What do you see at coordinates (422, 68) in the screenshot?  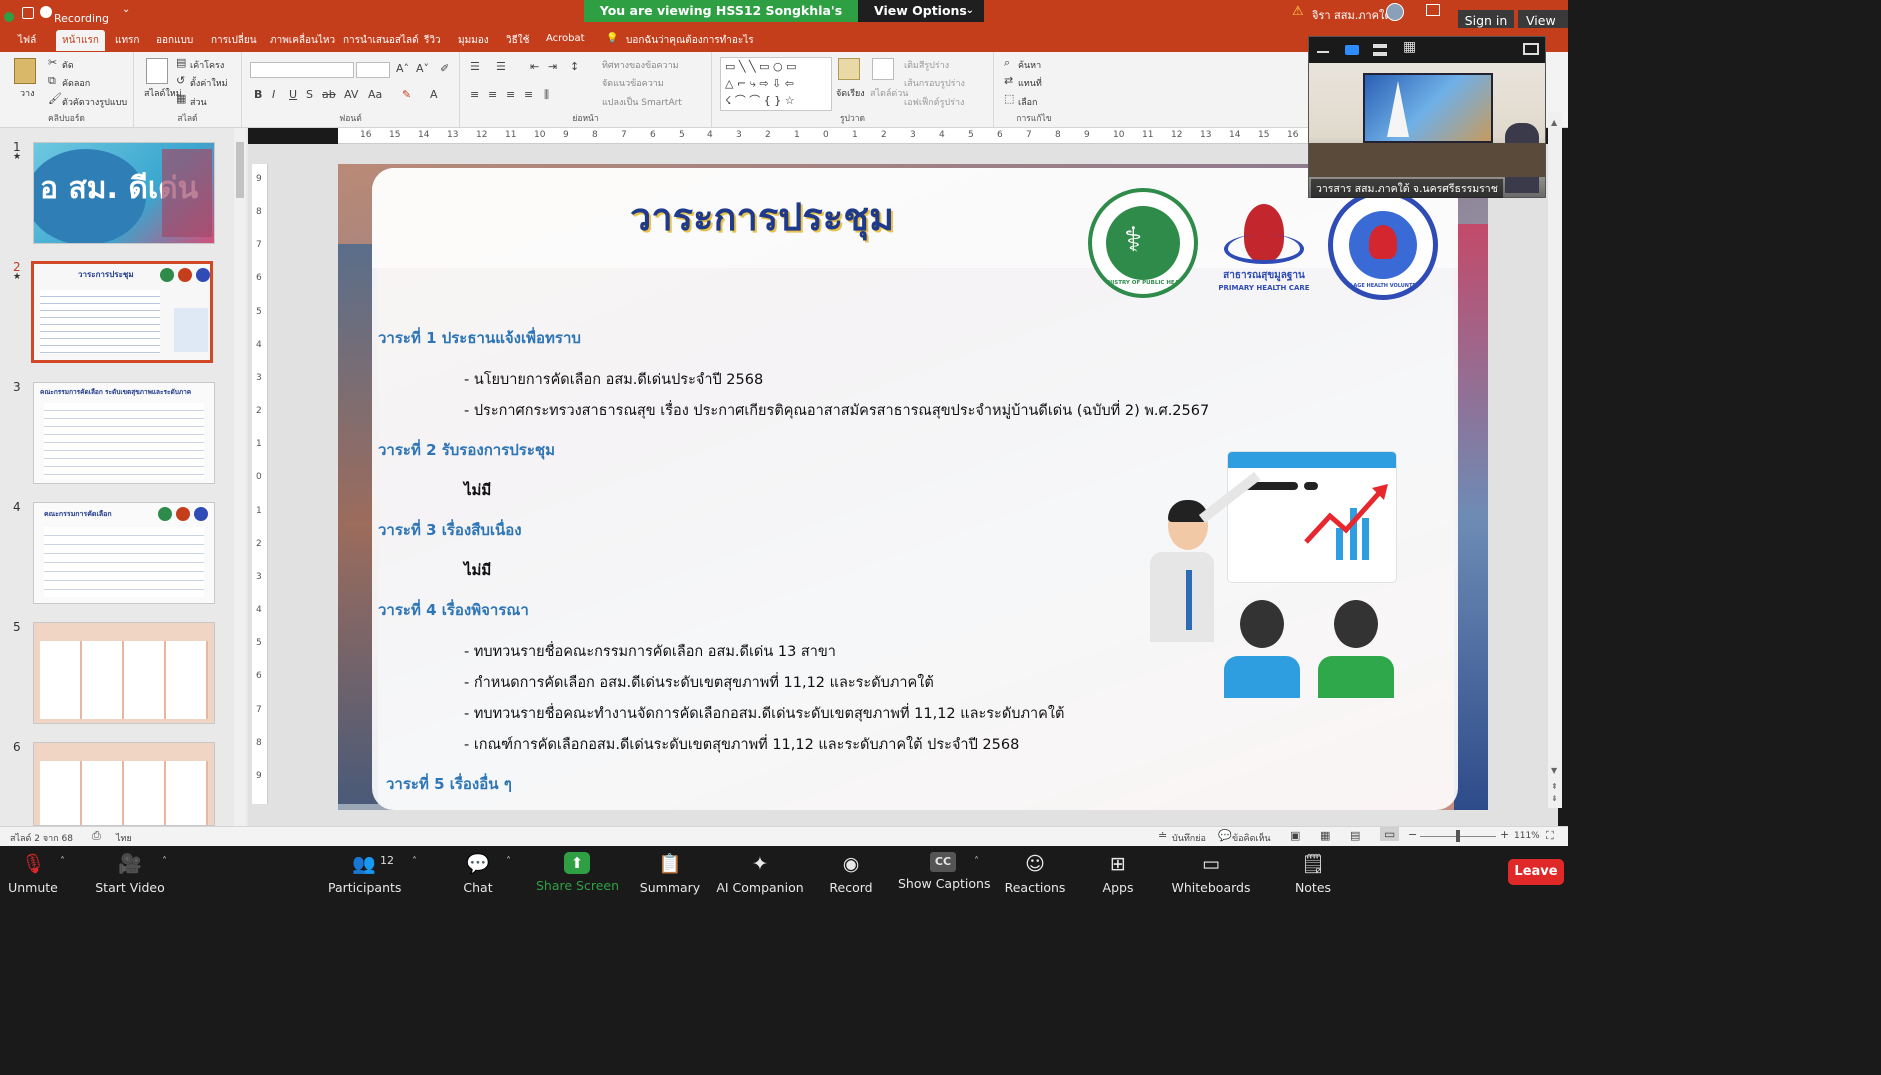 I see `shrink-font-icon: A˅` at bounding box center [422, 68].